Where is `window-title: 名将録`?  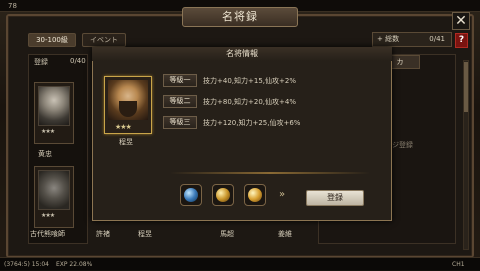
window-title: 名将録 is located at coordinates (240, 17).